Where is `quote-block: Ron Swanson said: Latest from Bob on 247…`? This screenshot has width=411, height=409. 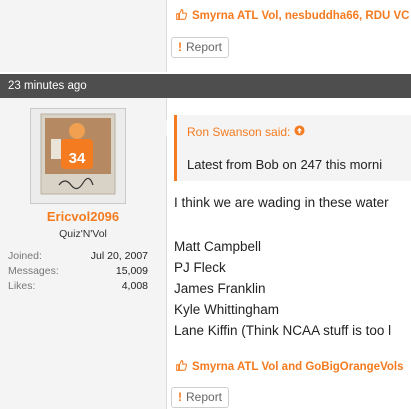
quote-block: Ron Swanson said: Latest from Bob on 247… is located at coordinates (292, 148).